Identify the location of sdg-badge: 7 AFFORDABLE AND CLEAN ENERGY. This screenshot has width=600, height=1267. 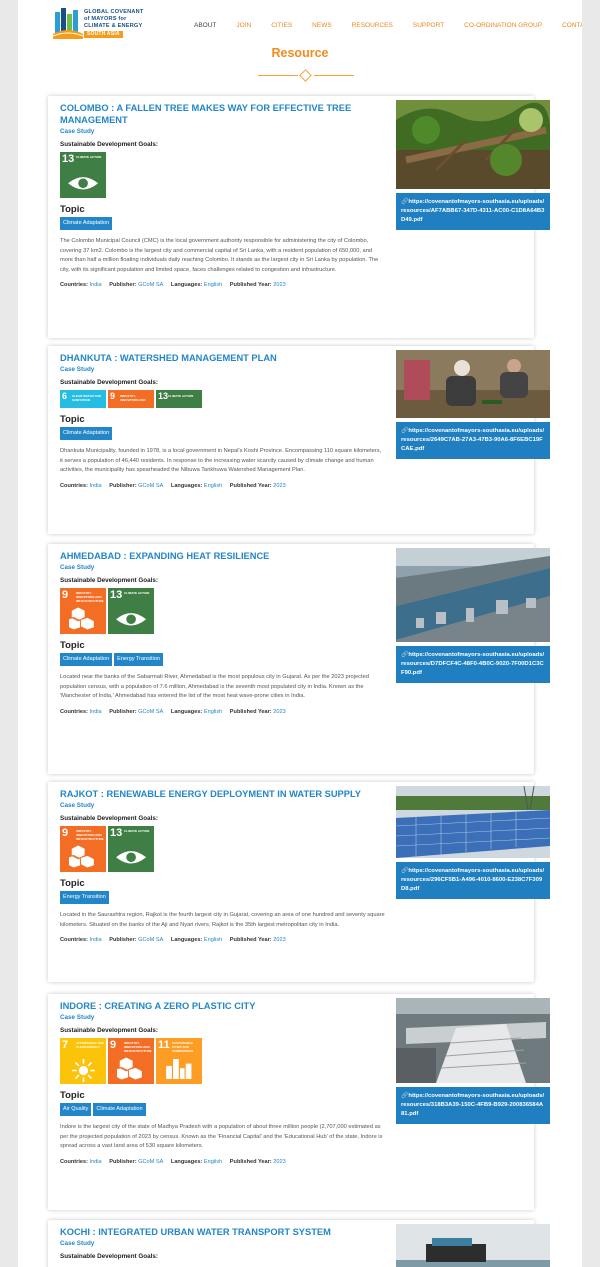
(83, 1061).